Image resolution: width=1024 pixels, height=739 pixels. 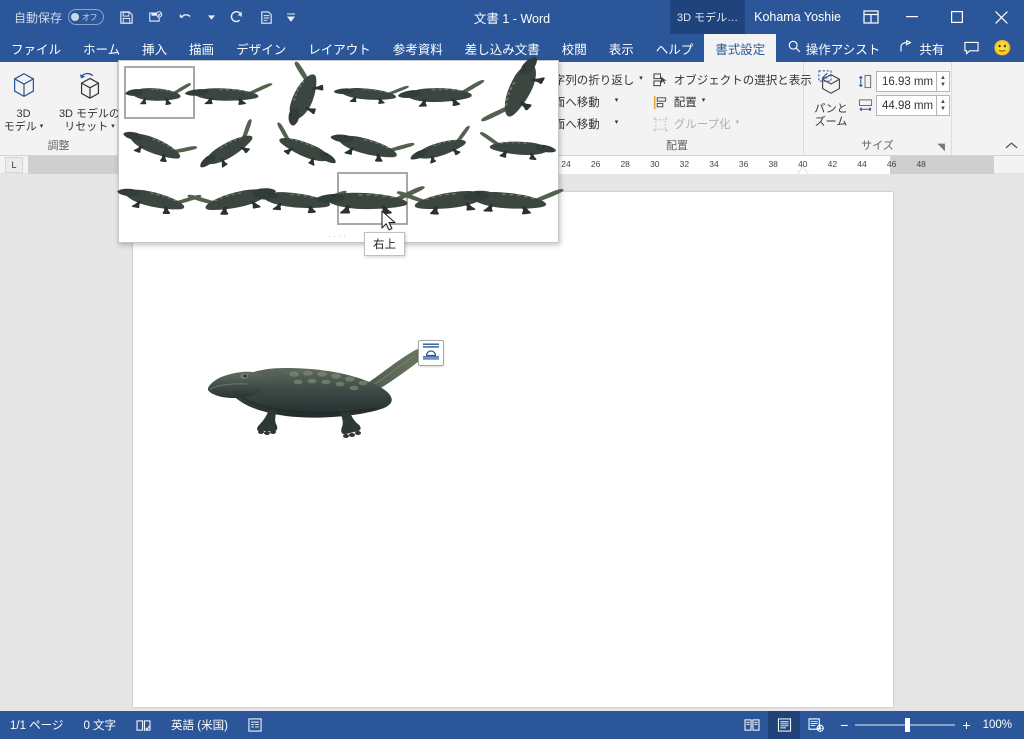 What do you see at coordinates (941, 147) in the screenshot?
I see `size-dialog-launcher: ◥` at bounding box center [941, 147].